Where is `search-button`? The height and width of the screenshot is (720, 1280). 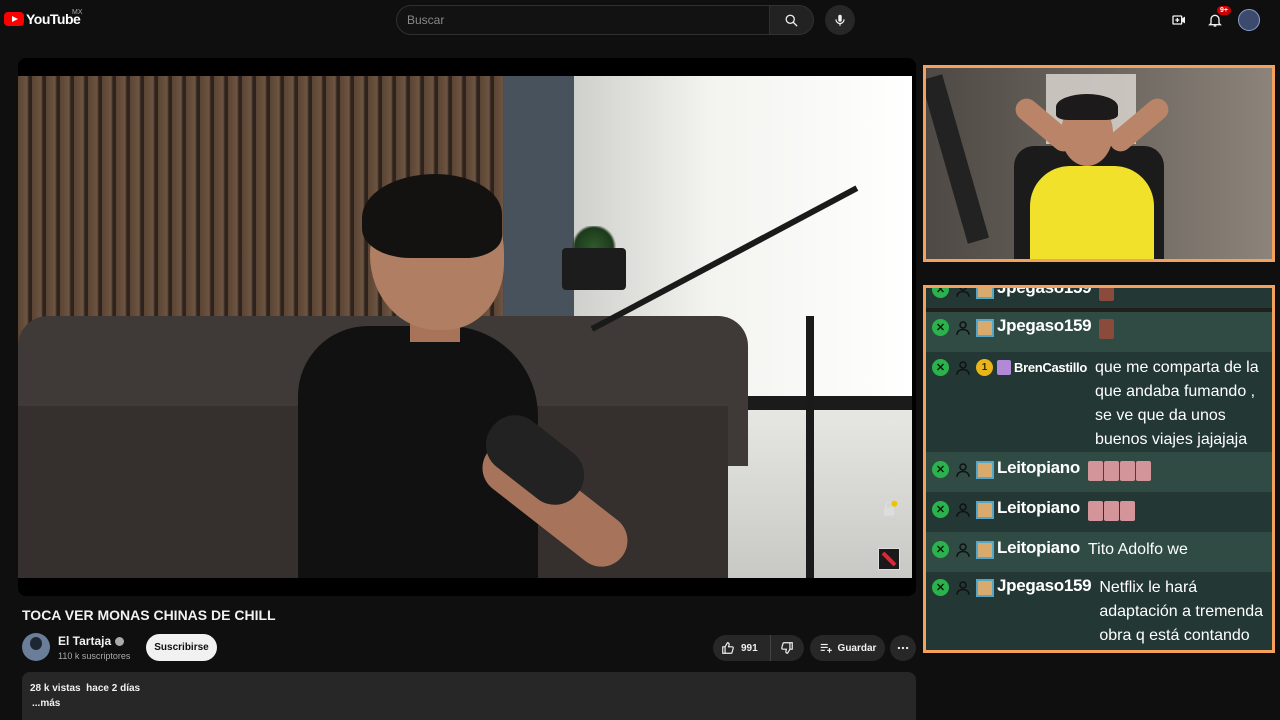 search-button is located at coordinates (792, 20).